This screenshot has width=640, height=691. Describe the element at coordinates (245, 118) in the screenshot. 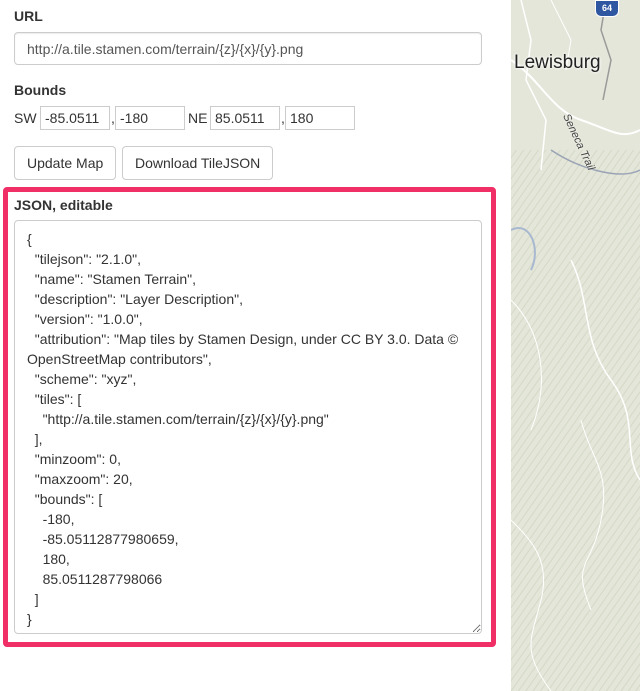

I see `ne-lat-input` at that location.